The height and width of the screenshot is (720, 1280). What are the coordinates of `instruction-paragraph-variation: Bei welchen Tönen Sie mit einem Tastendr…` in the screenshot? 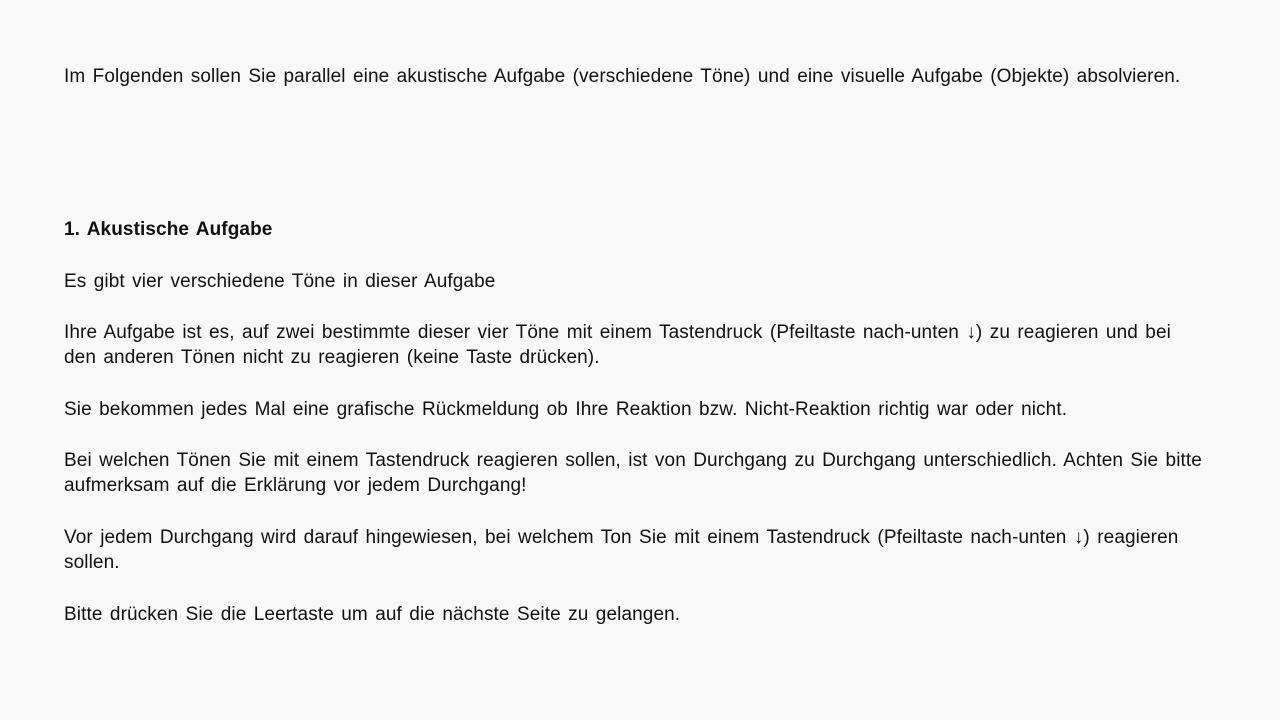 It's located at (633, 473).